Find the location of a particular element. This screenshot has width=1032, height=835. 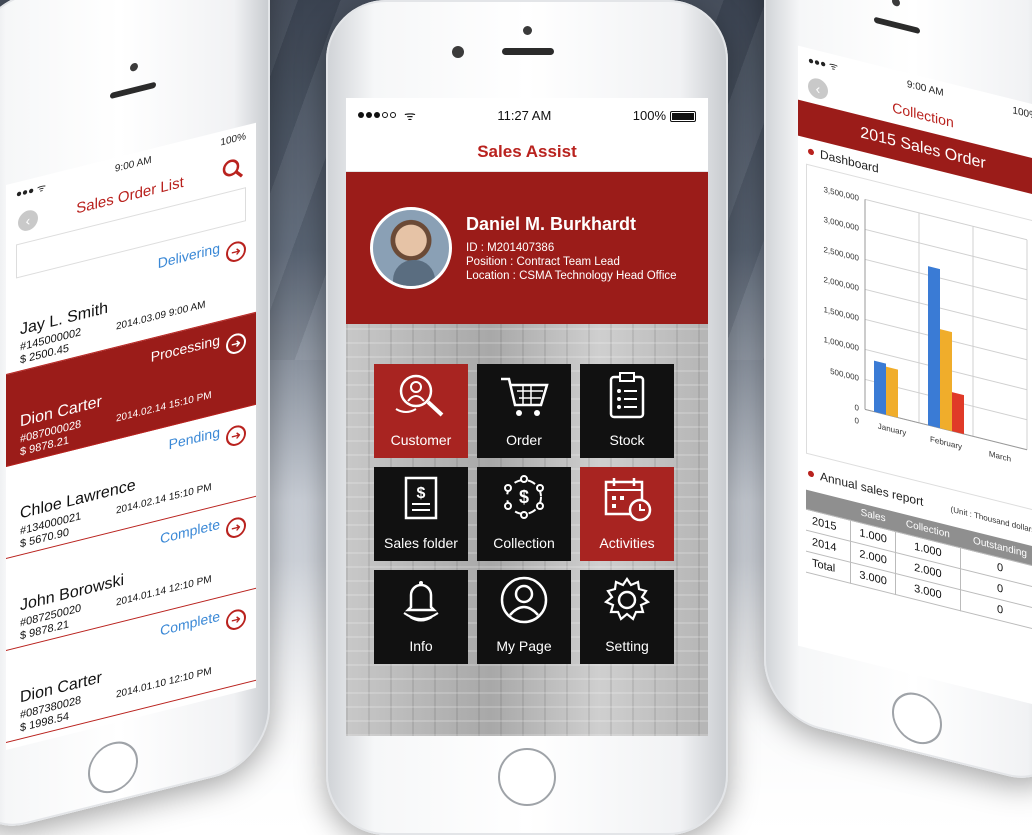

right-status-battery: 100% is located at coordinates (1022, 113).